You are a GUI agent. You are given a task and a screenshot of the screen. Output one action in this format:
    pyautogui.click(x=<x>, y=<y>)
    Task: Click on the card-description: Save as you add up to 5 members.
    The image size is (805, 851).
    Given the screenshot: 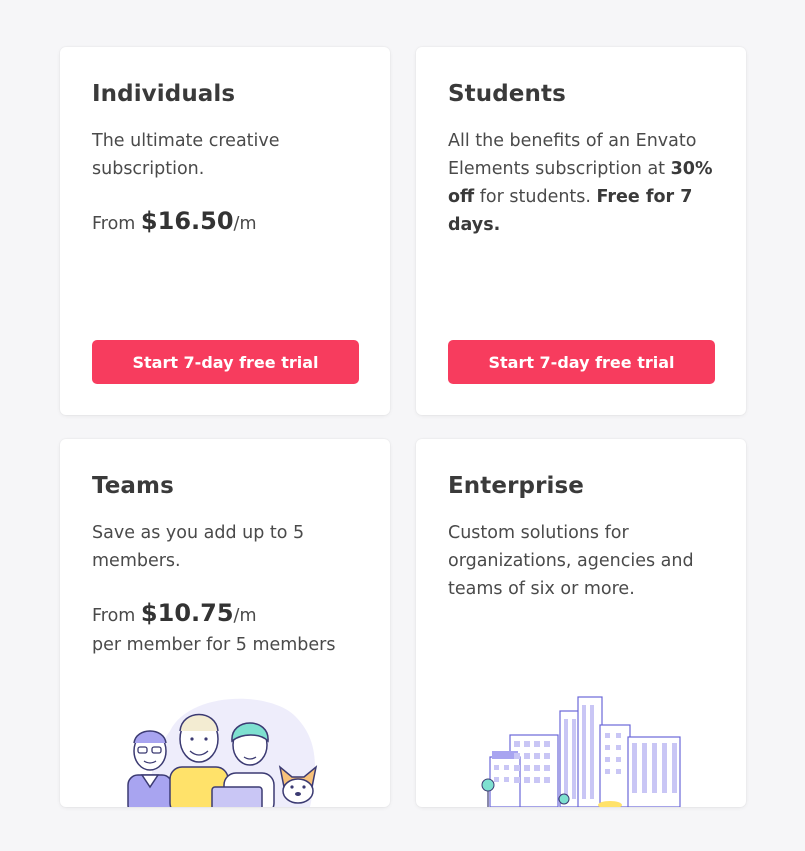 What is the action you would take?
    pyautogui.click(x=198, y=547)
    